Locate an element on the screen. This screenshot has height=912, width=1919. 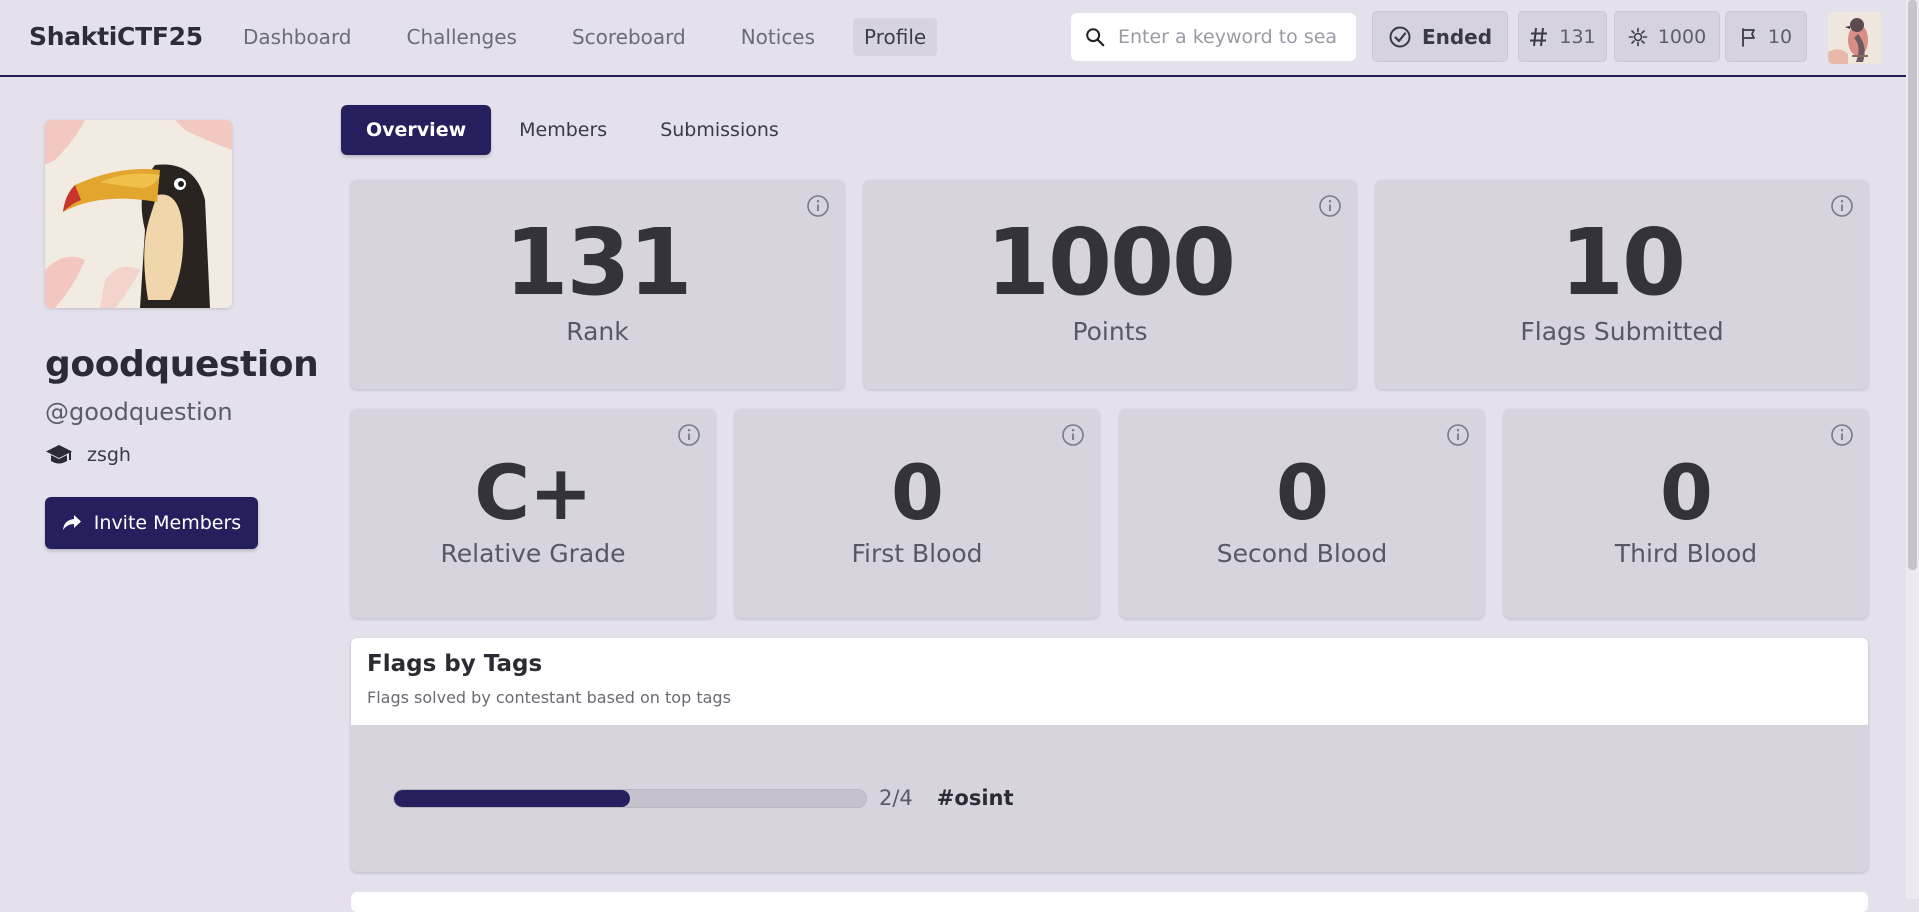
flag-icon is located at coordinates (1748, 37).